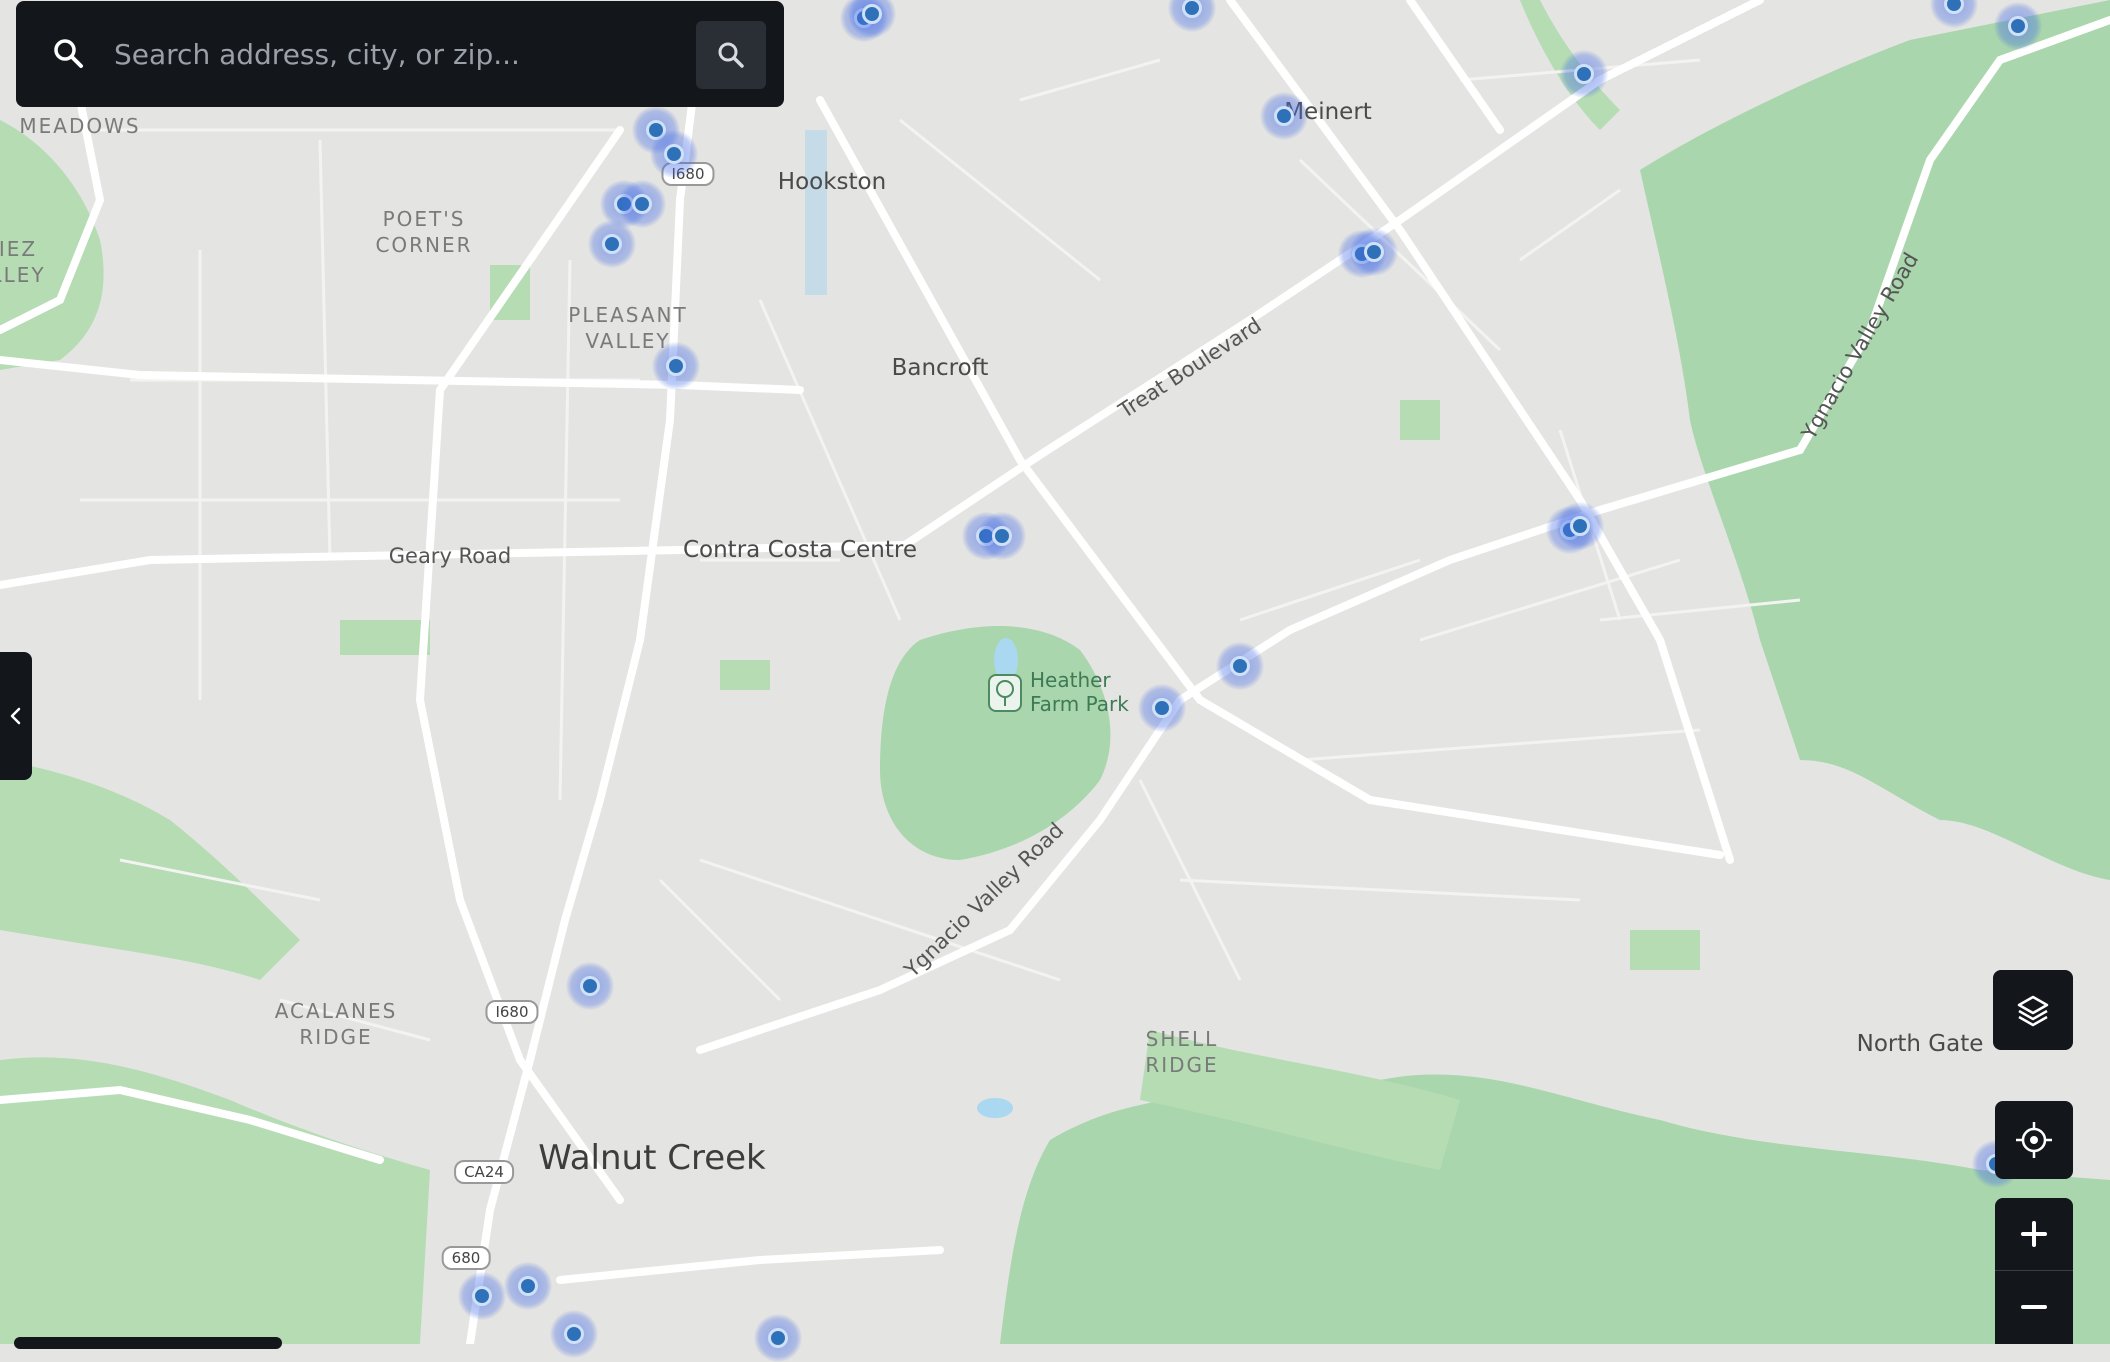 This screenshot has height=1362, width=2110. I want to click on locate-me-button, so click(2034, 1140).